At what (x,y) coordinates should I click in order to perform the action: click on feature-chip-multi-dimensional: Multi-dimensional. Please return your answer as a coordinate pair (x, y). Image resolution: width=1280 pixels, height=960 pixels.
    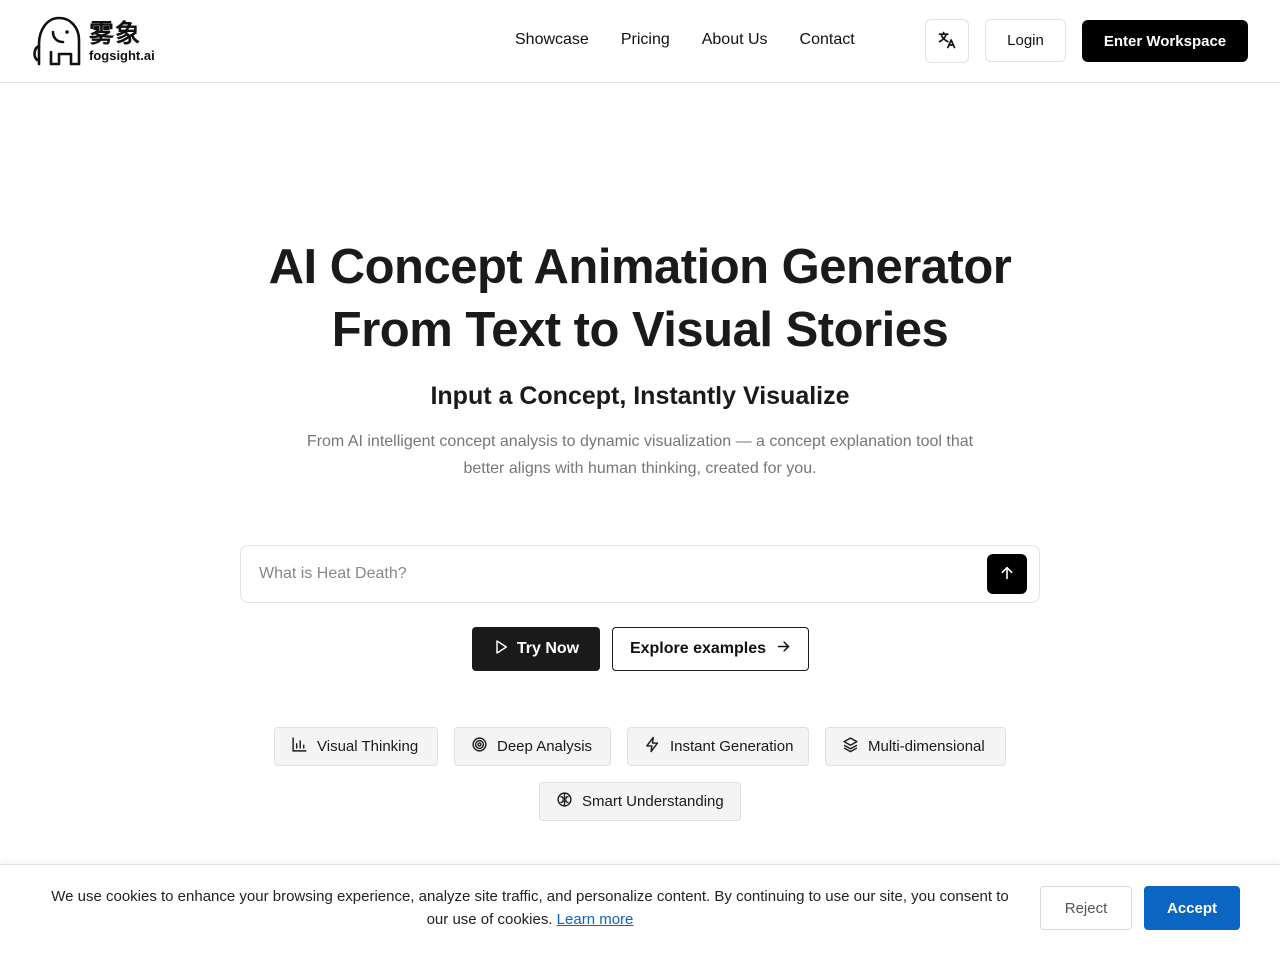
    Looking at the image, I should click on (915, 746).